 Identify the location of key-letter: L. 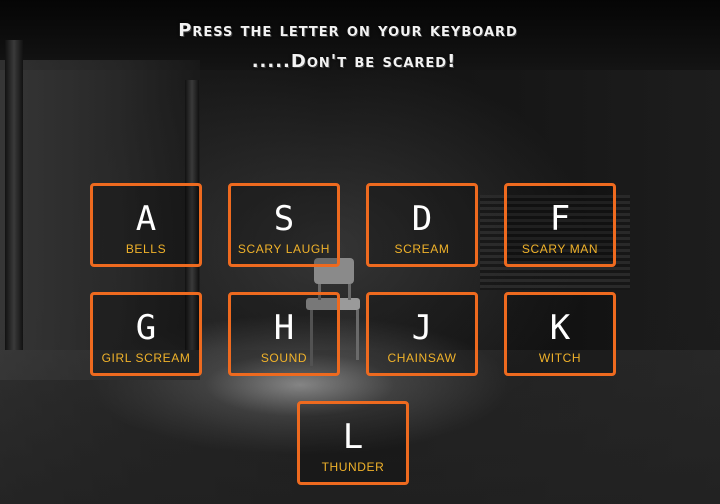
(353, 437).